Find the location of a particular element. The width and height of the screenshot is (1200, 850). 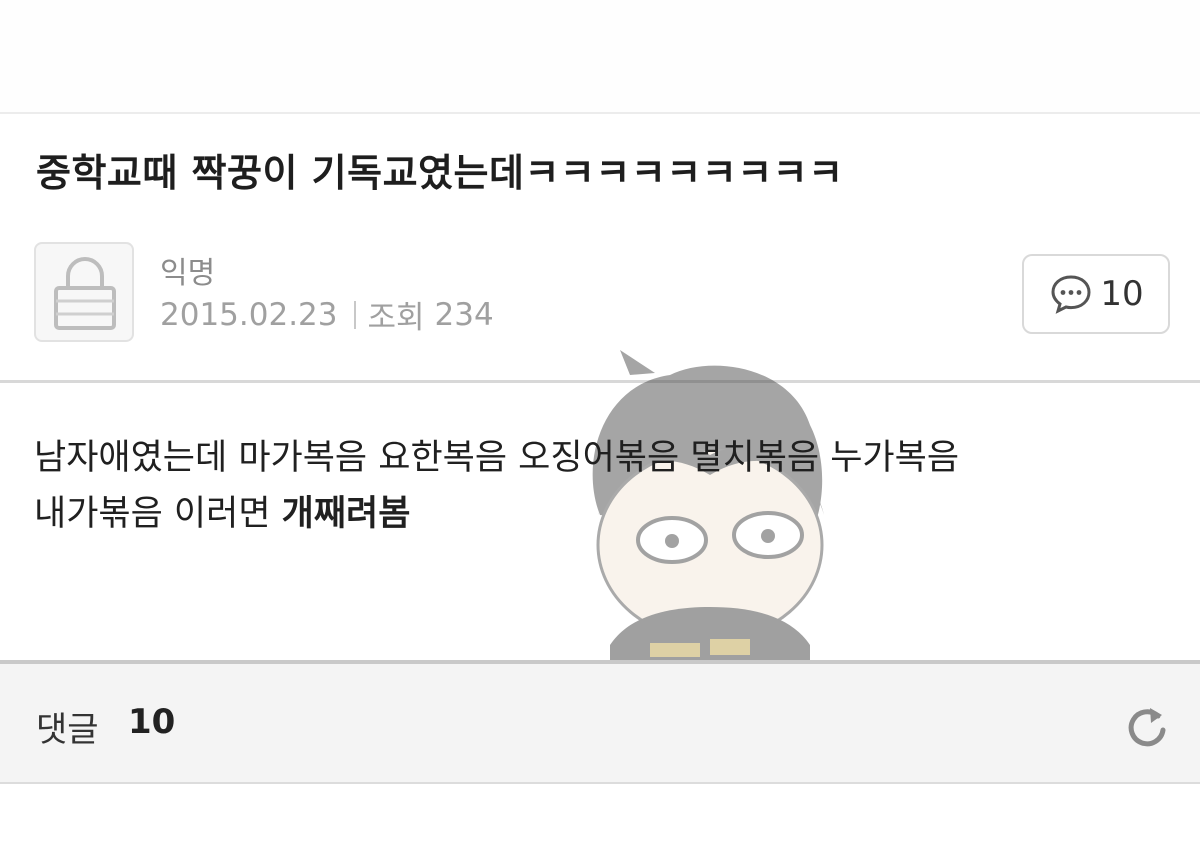

views-label: 조회 is located at coordinates (396, 318).